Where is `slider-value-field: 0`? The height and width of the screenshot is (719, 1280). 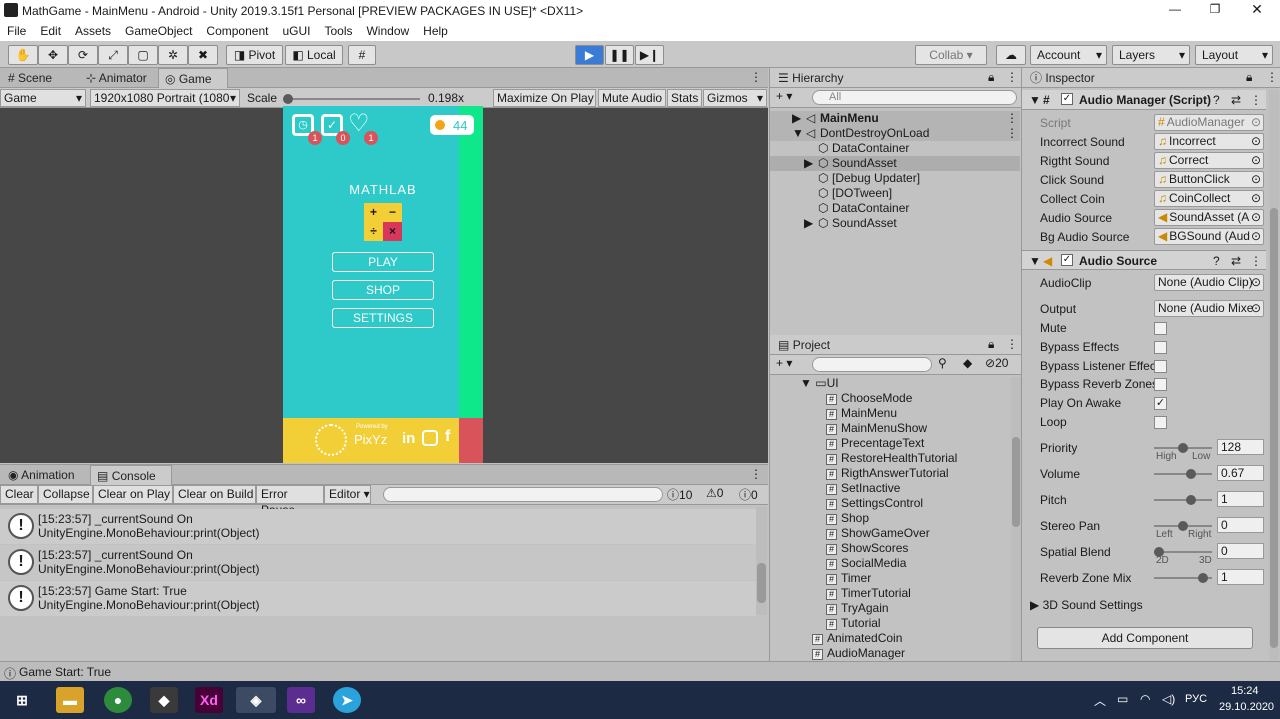
slider-value-field: 0 is located at coordinates (1240, 551).